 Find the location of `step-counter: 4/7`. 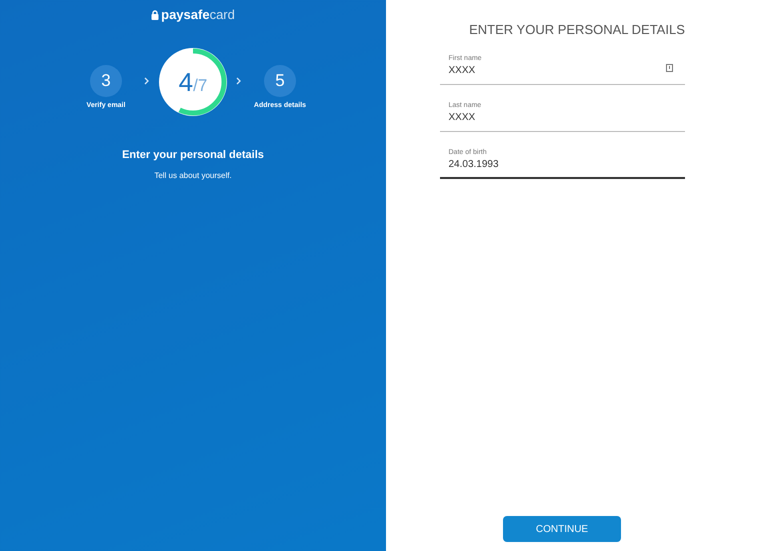

step-counter: 4/7 is located at coordinates (193, 82).